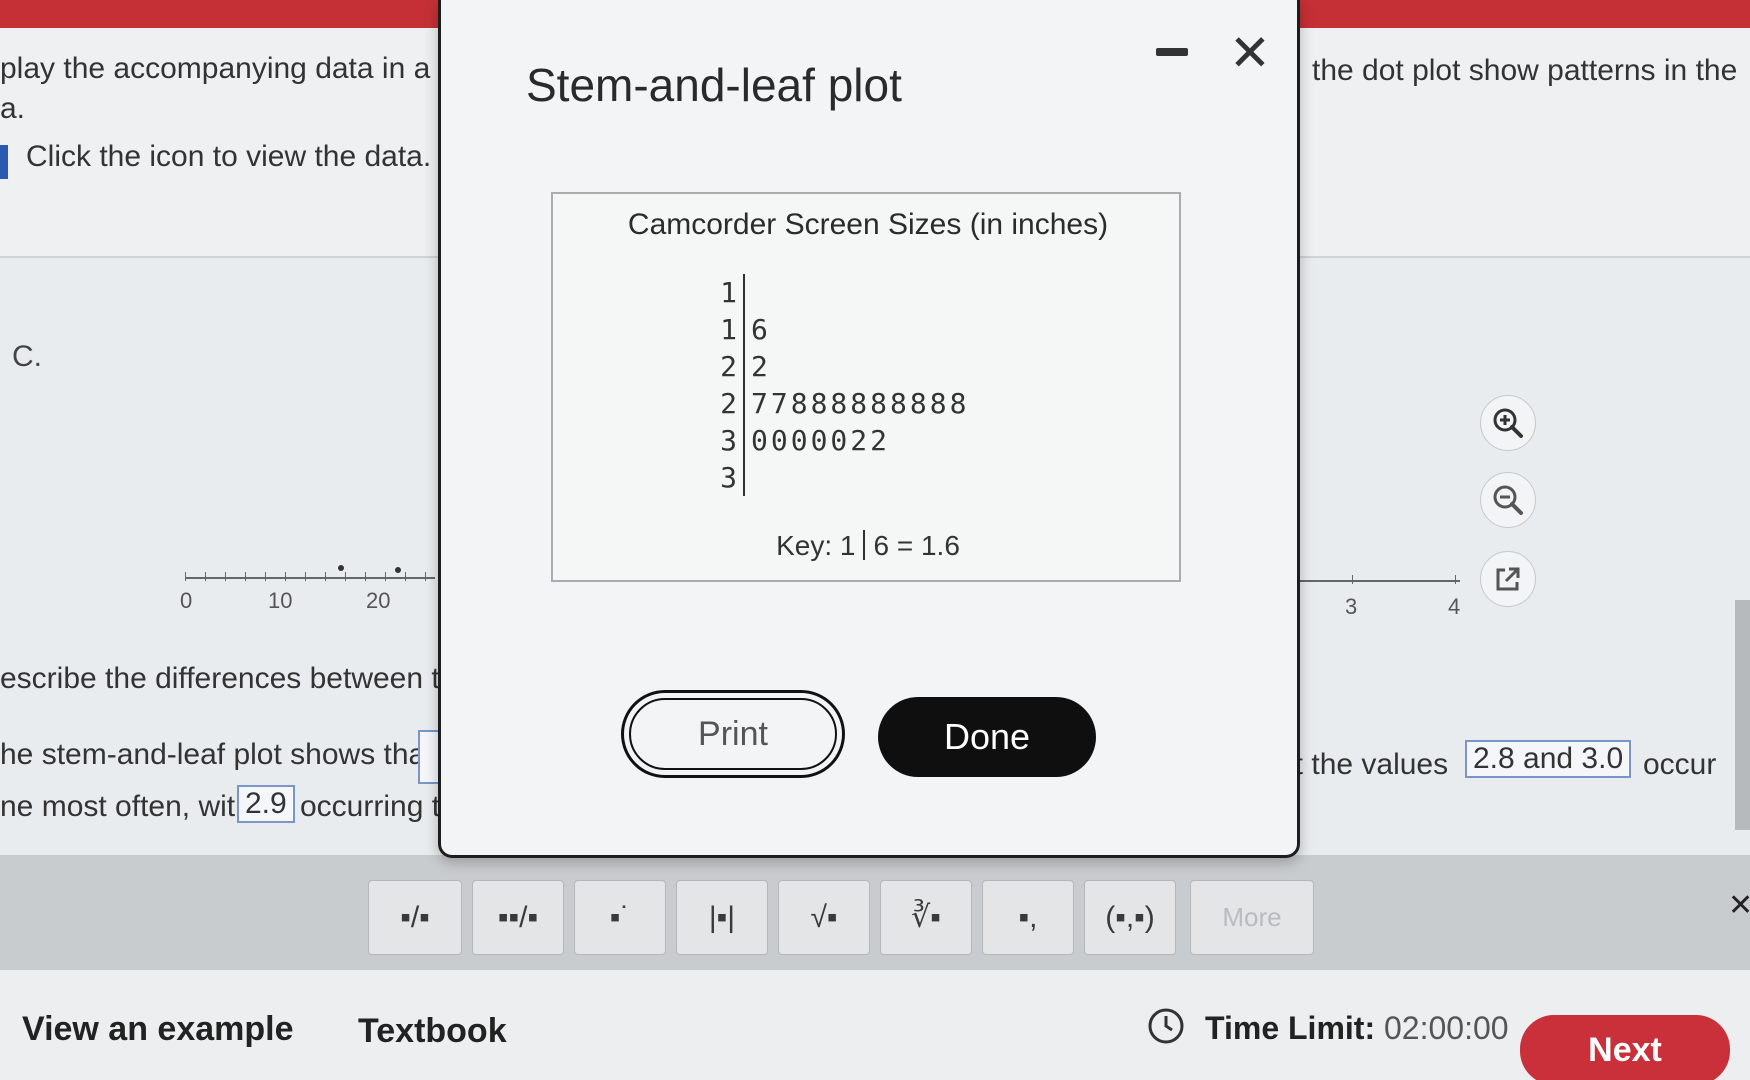 The image size is (1750, 1080). I want to click on fraction-button: ▪/▪, so click(415, 917).